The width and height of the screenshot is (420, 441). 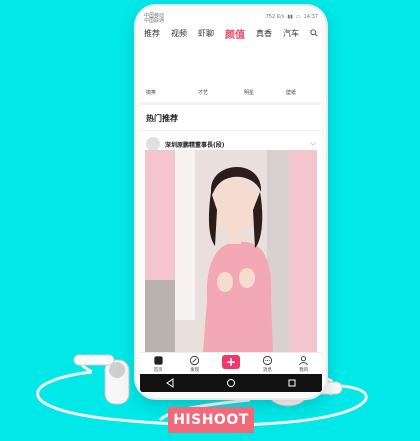 I want to click on carrier-bottom: 中国联通, so click(x=154, y=21).